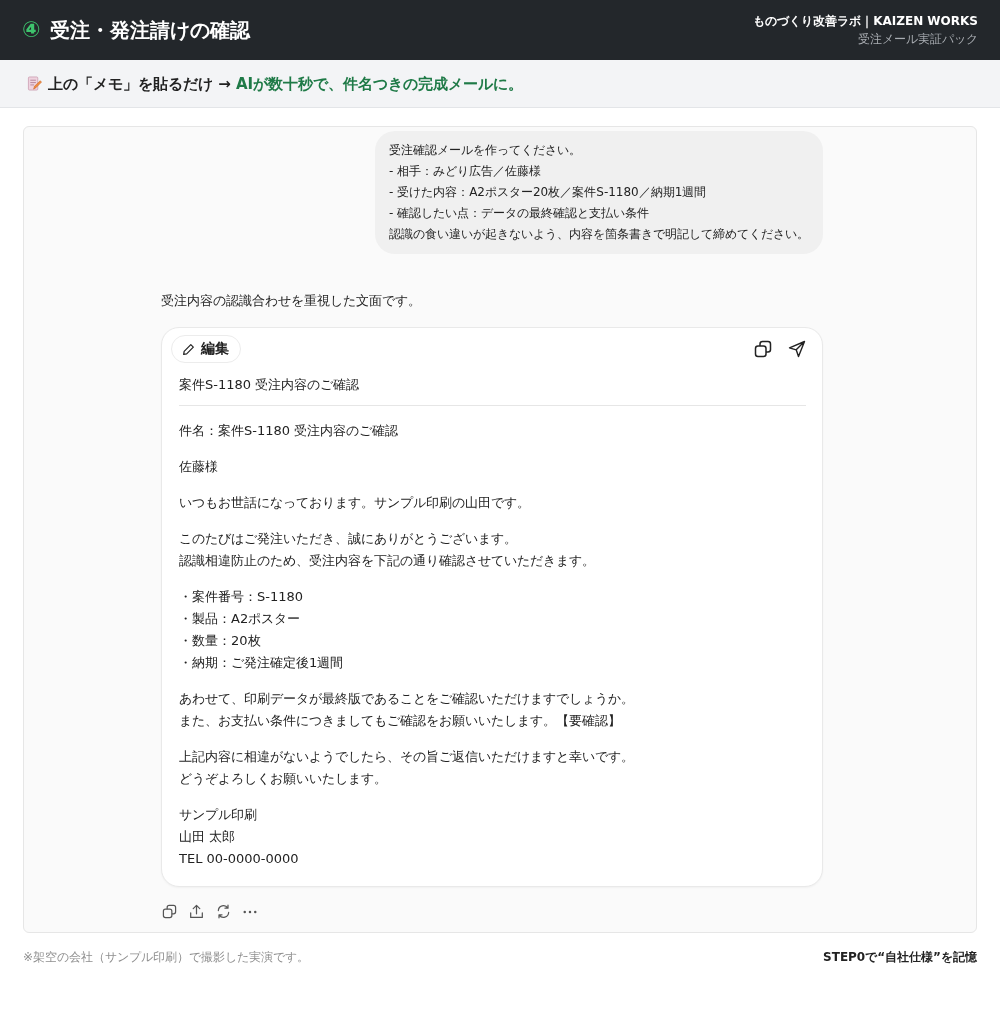 The height and width of the screenshot is (1024, 1000). I want to click on email-line: ・製品：A2ポスター, so click(240, 619).